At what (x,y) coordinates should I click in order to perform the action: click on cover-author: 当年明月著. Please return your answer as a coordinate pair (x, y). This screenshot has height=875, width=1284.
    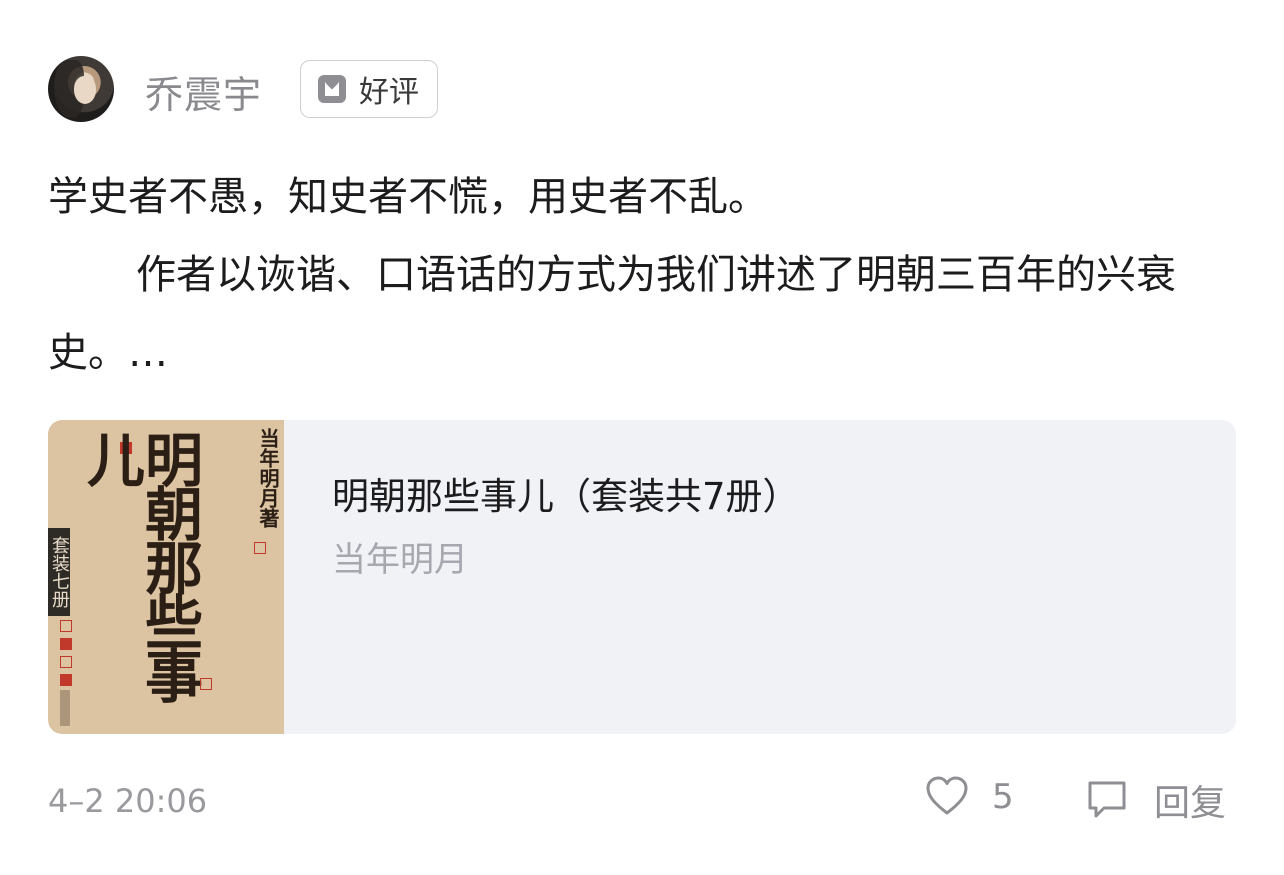
    Looking at the image, I should click on (268, 478).